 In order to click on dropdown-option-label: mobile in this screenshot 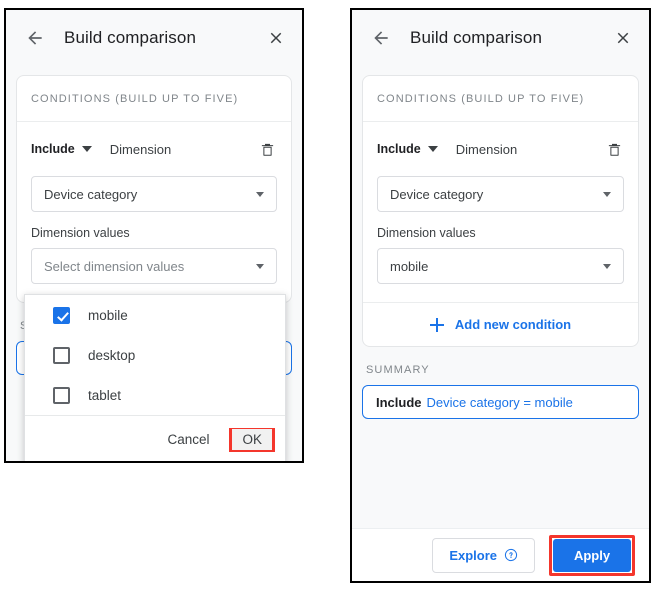, I will do `click(108, 315)`.